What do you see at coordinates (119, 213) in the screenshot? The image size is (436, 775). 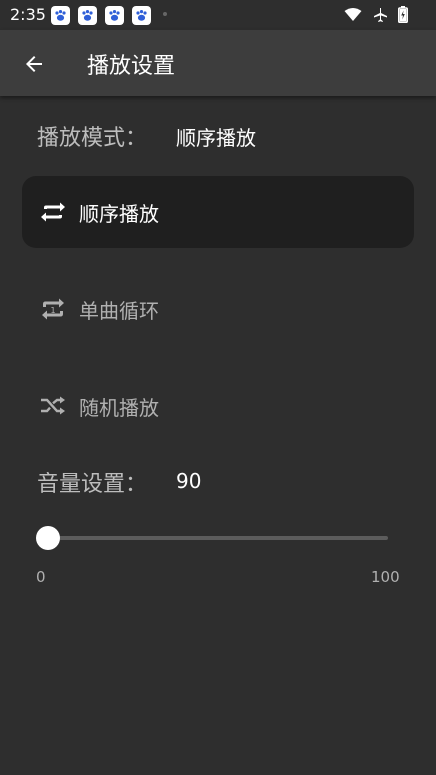 I see `option-label: 顺序播放` at bounding box center [119, 213].